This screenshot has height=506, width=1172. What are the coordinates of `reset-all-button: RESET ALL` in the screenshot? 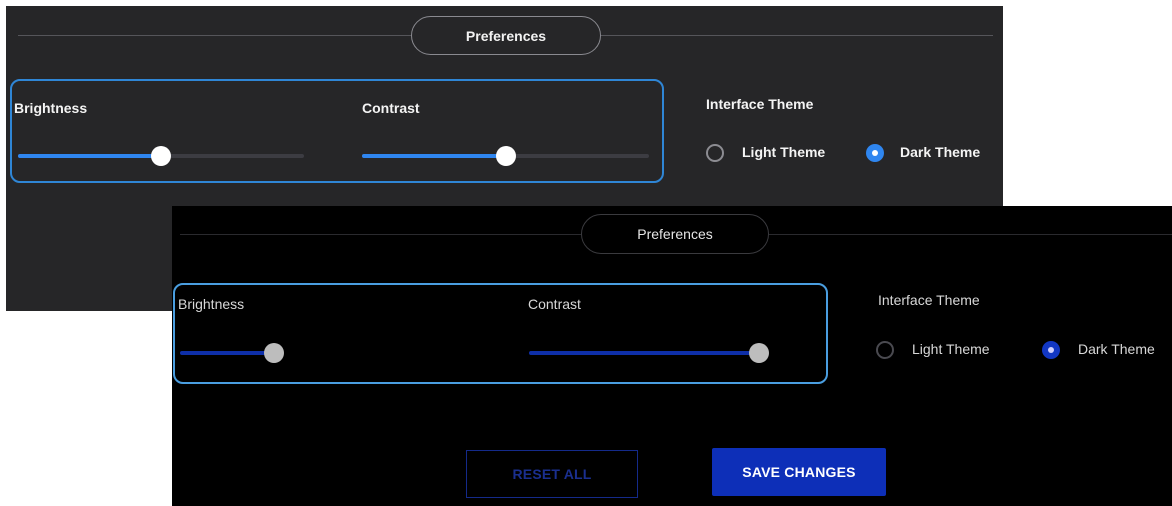 It's located at (552, 474).